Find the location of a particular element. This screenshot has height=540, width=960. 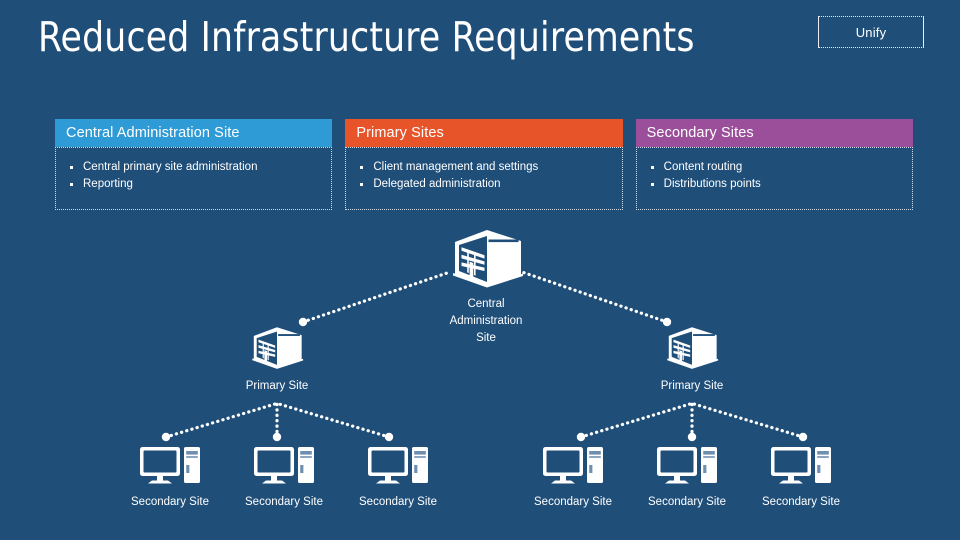

primary-site-label-right: Primary Site is located at coordinates (692, 386).